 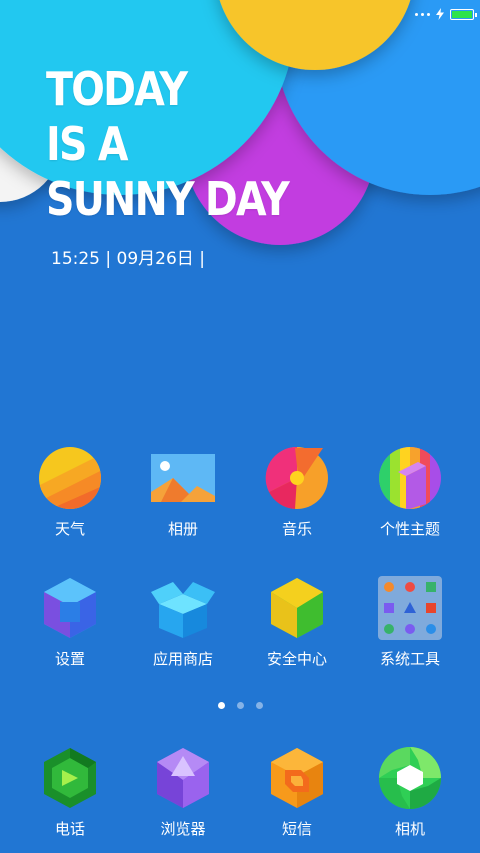 What do you see at coordinates (182, 659) in the screenshot?
I see `app-label: 应用商店` at bounding box center [182, 659].